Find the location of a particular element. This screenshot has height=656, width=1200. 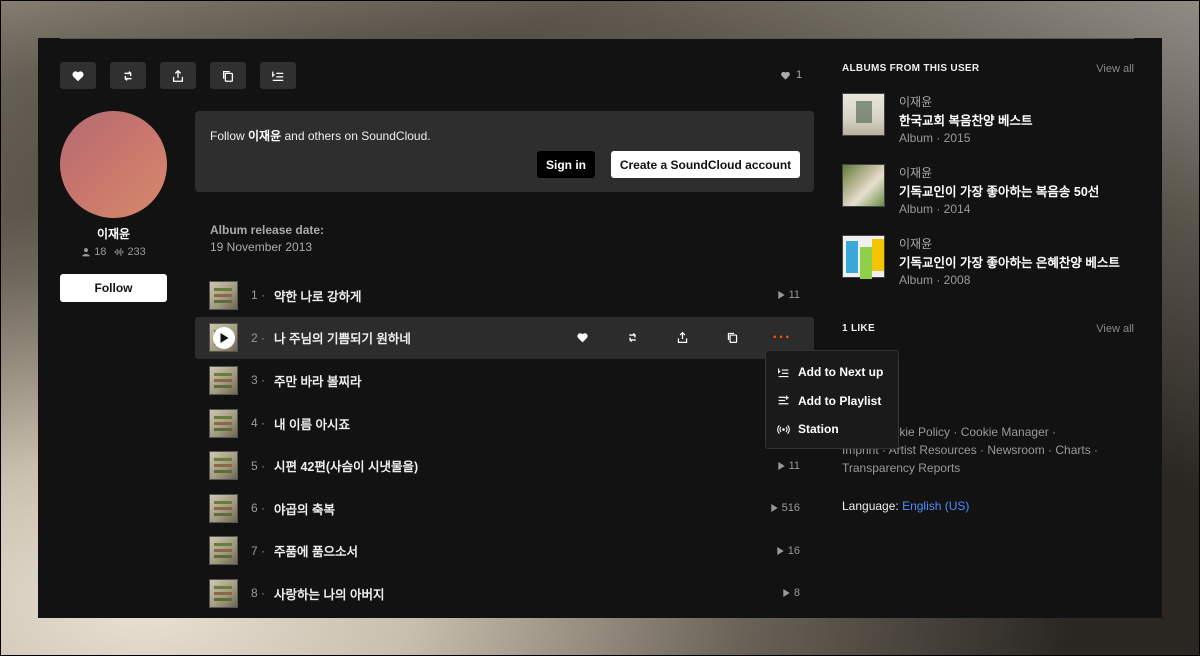

album-item: 이재윤 기독교인이 가장 좋아하는 은혜찬양 베스트 Album · 2008 is located at coordinates (992, 261).